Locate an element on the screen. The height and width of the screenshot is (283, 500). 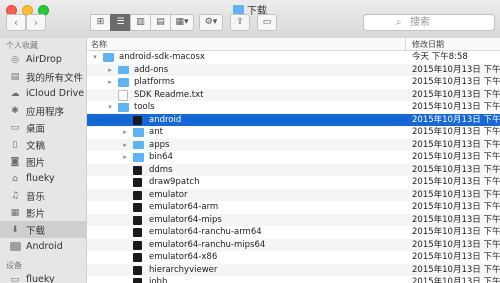
forward-button: › is located at coordinates (36, 22).